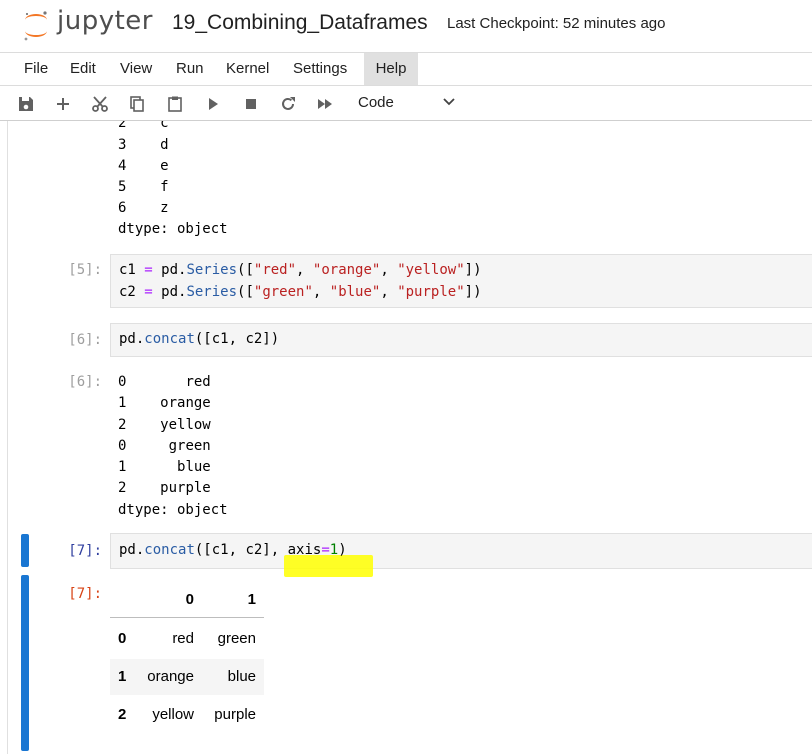 Image resolution: width=812 pixels, height=754 pixels. What do you see at coordinates (199, 339) in the screenshot?
I see `cell6-code-line: pd.concat([c1, c2])` at bounding box center [199, 339].